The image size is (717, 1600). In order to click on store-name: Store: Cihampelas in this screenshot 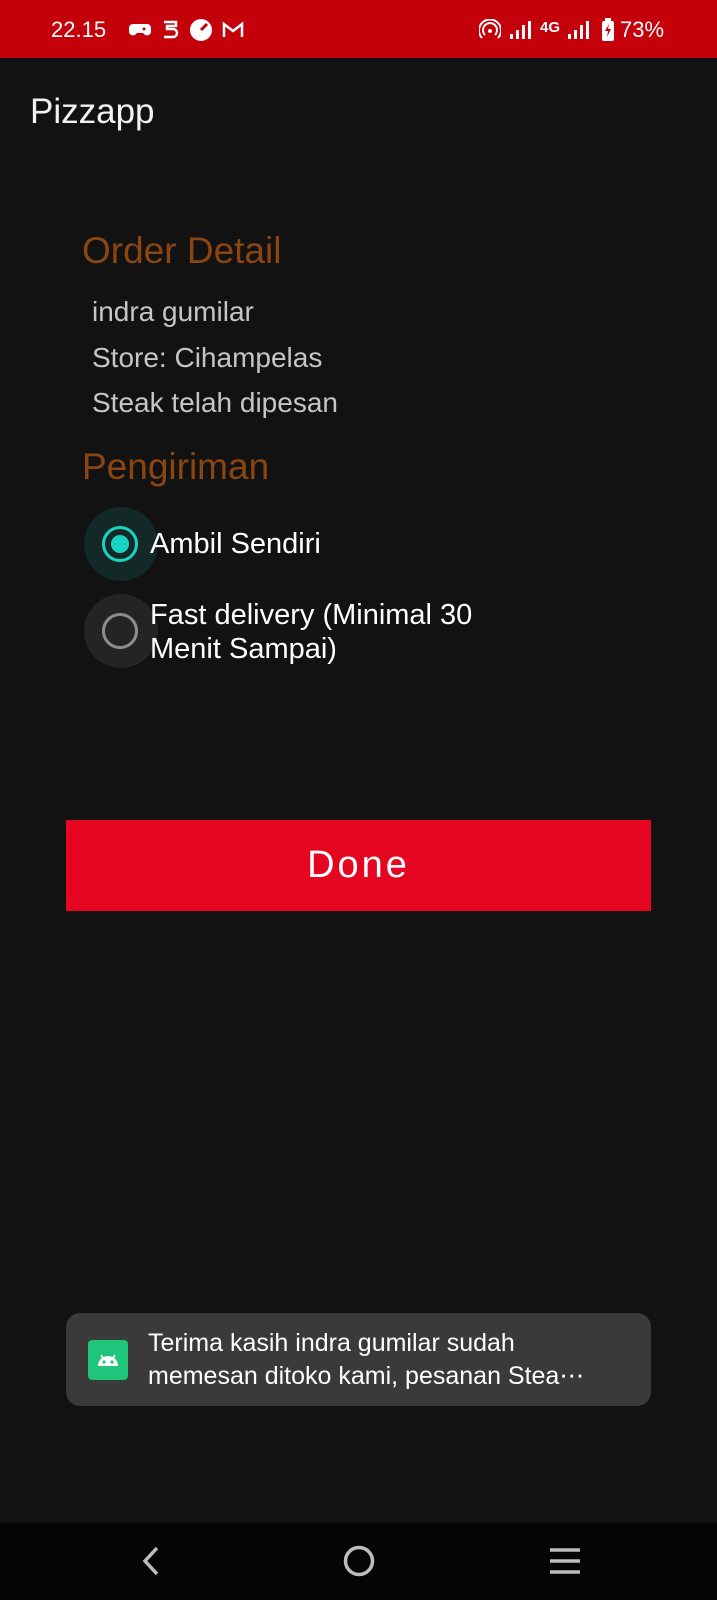, I will do `click(207, 357)`.